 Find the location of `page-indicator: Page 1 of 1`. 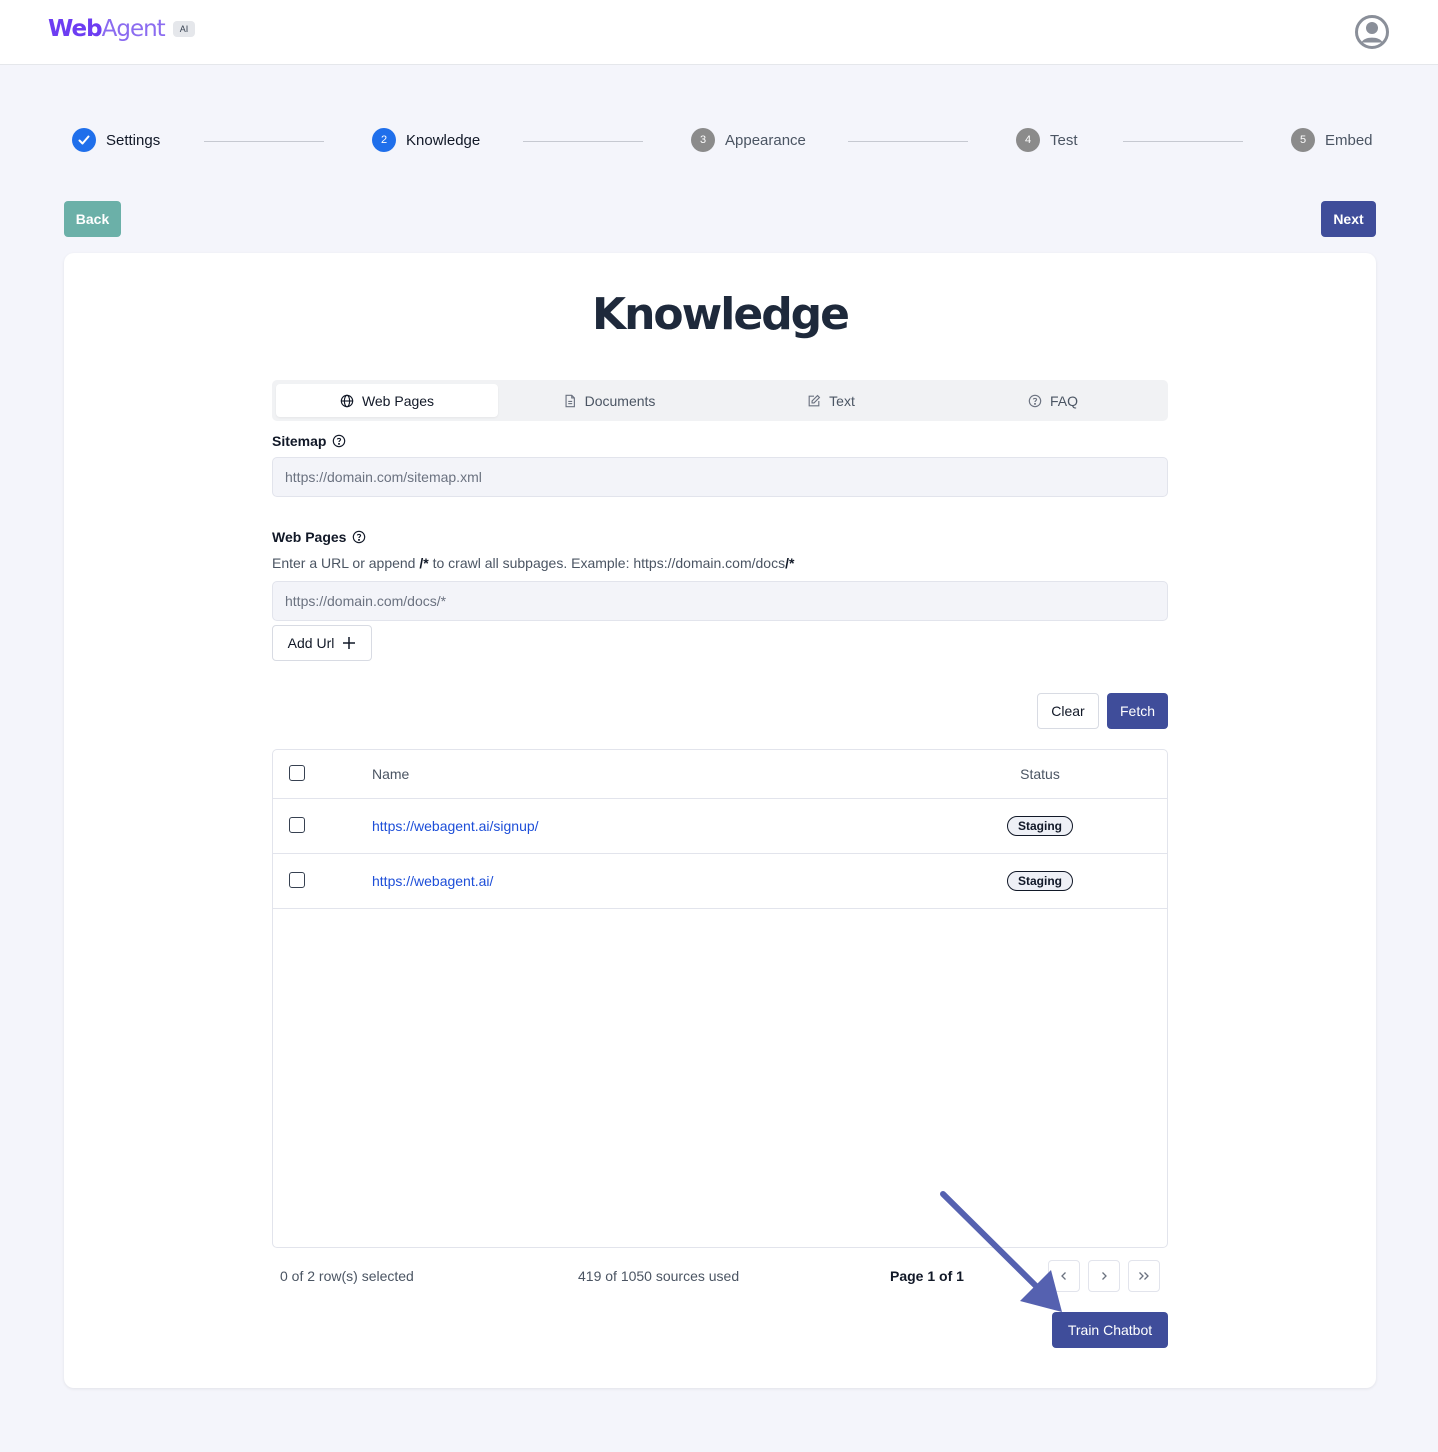

page-indicator: Page 1 of 1 is located at coordinates (927, 1276).